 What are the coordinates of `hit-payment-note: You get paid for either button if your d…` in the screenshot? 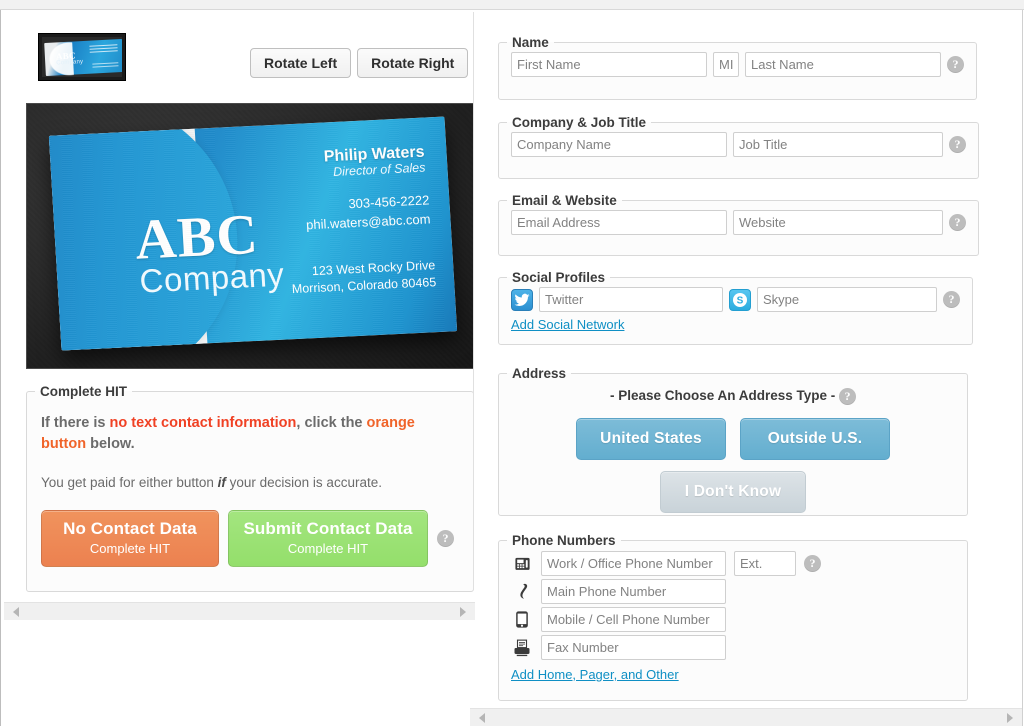 It's located at (250, 482).